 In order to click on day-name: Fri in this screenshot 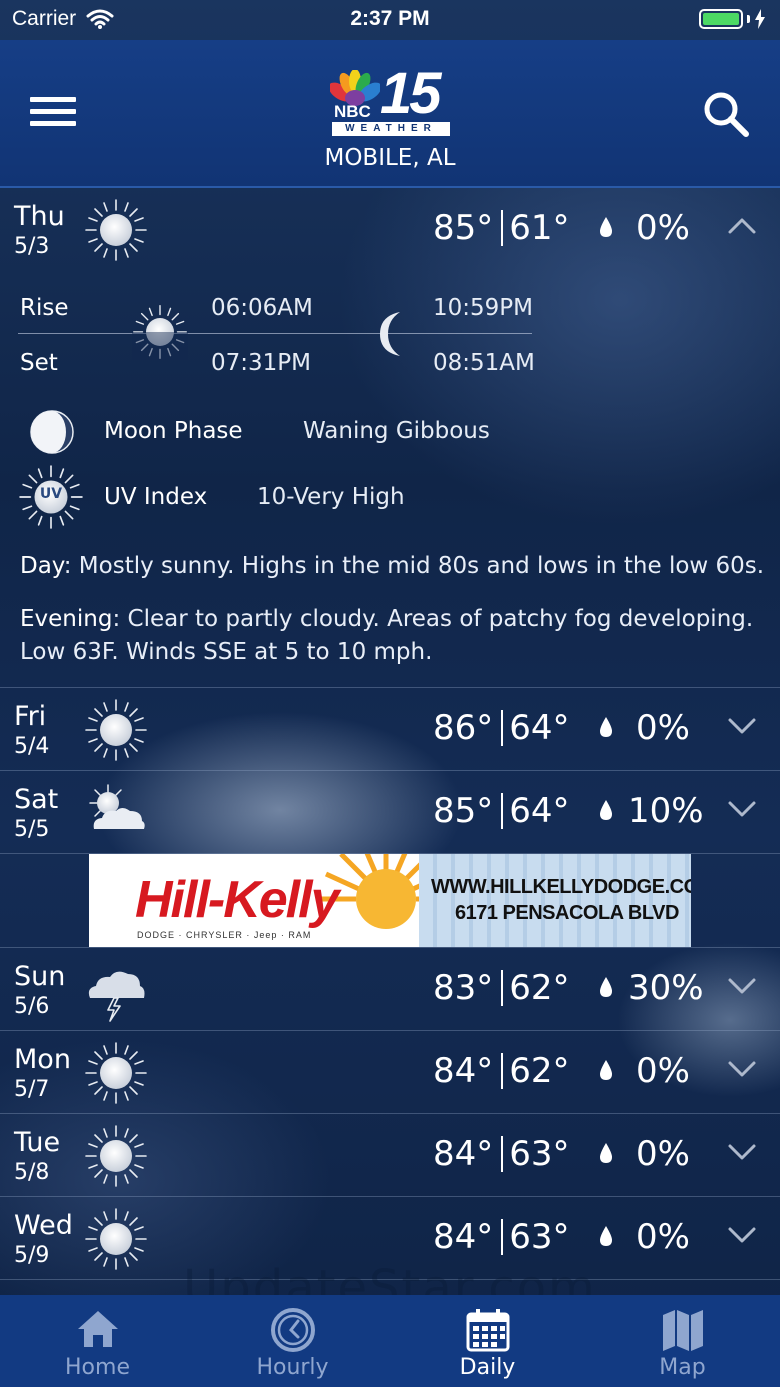, I will do `click(30, 716)`.